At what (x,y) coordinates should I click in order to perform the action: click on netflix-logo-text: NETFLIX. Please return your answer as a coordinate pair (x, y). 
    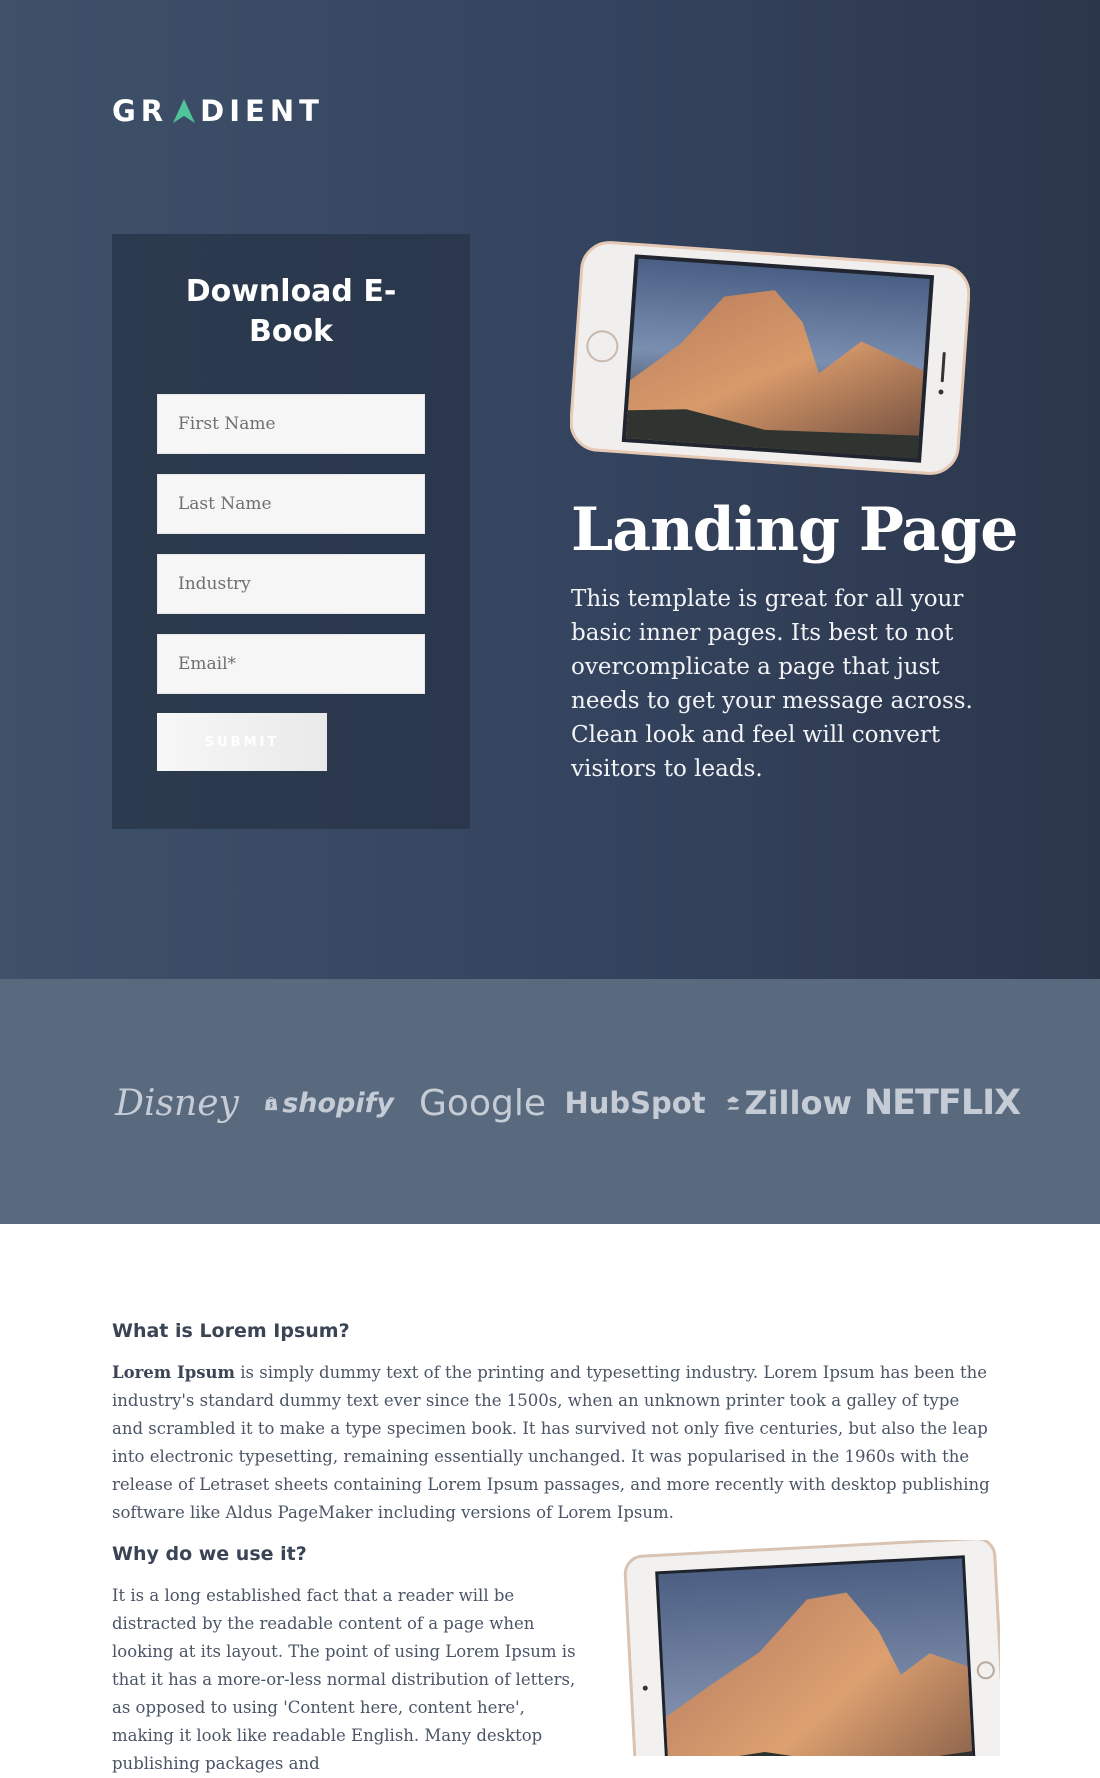
    Looking at the image, I should click on (942, 1103).